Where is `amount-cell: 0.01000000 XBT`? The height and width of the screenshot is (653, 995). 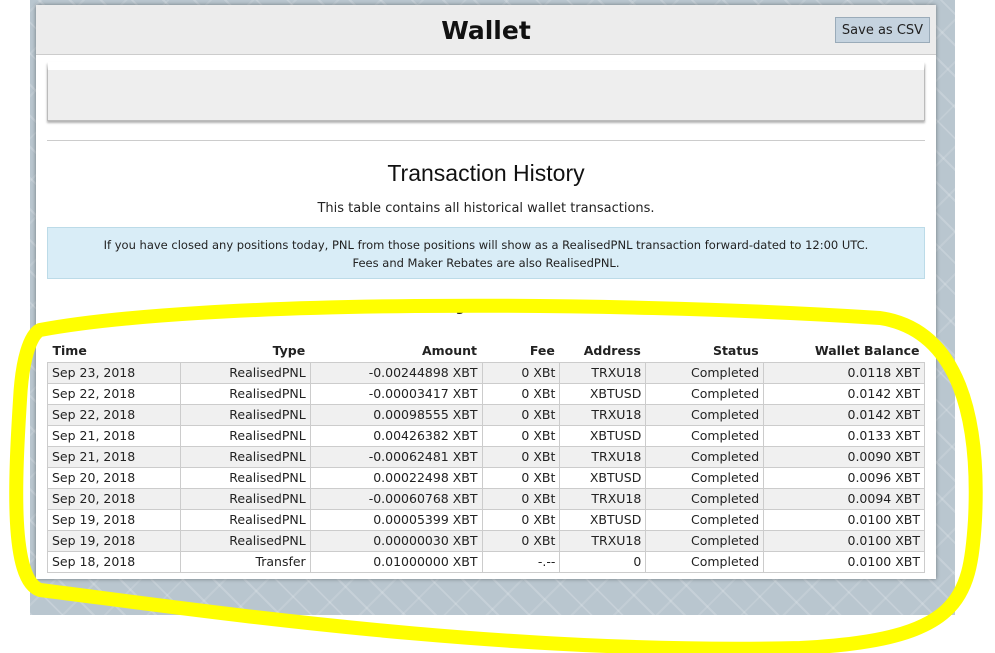
amount-cell: 0.01000000 XBT is located at coordinates (396, 561).